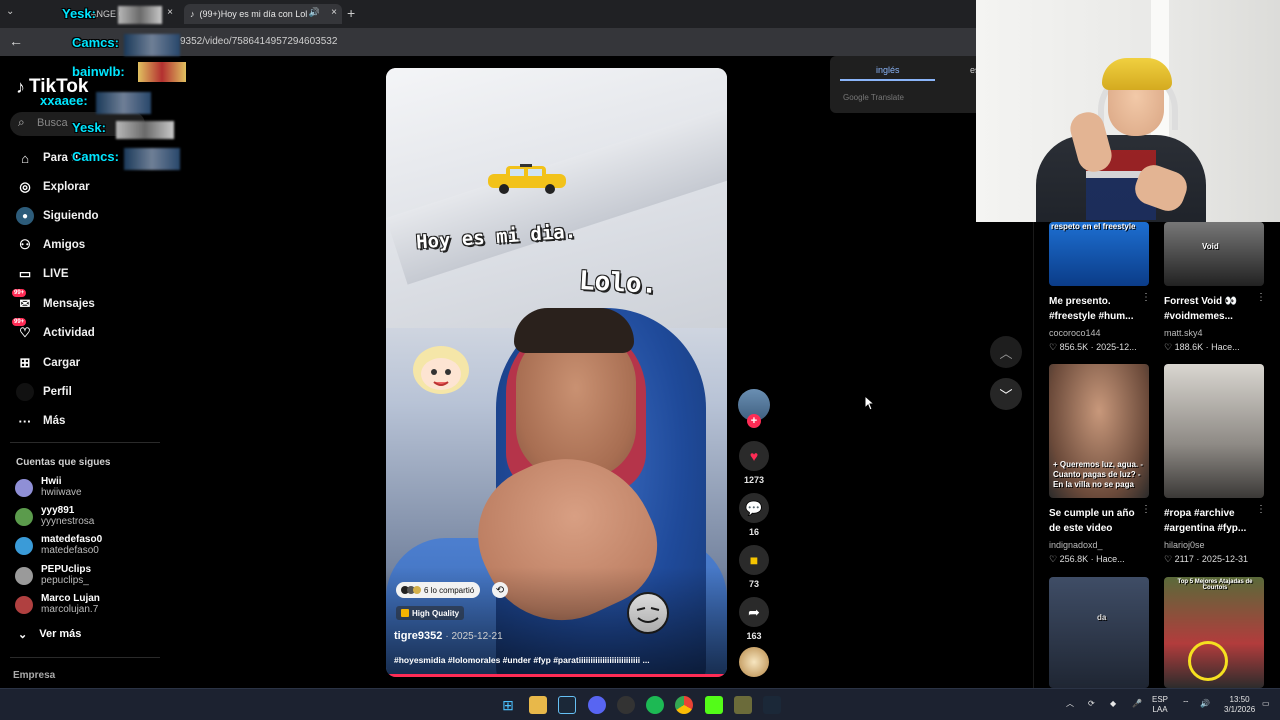 This screenshot has height=720, width=1280. I want to click on clock: 13:50 3/1/2026, so click(1239, 705).